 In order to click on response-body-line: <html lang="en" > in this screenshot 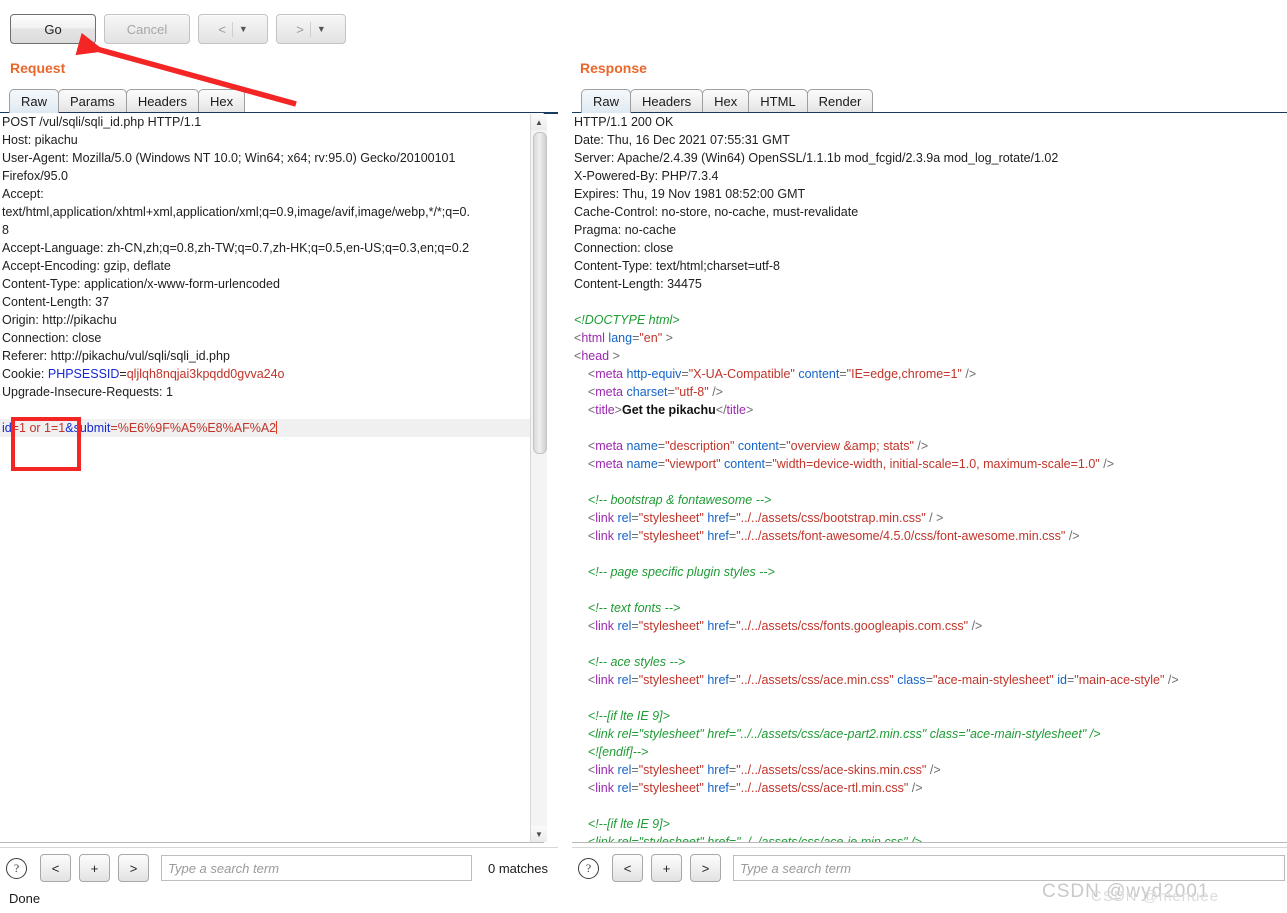, I will do `click(623, 338)`.